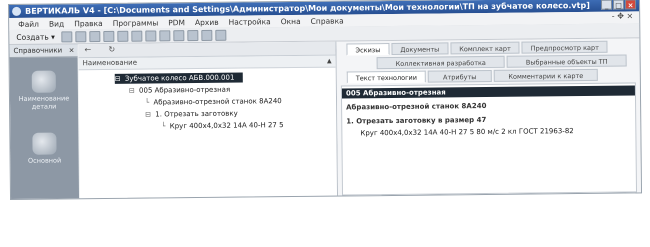  Describe the element at coordinates (17, 11) in the screenshot. I see `app-logo-icon` at that location.